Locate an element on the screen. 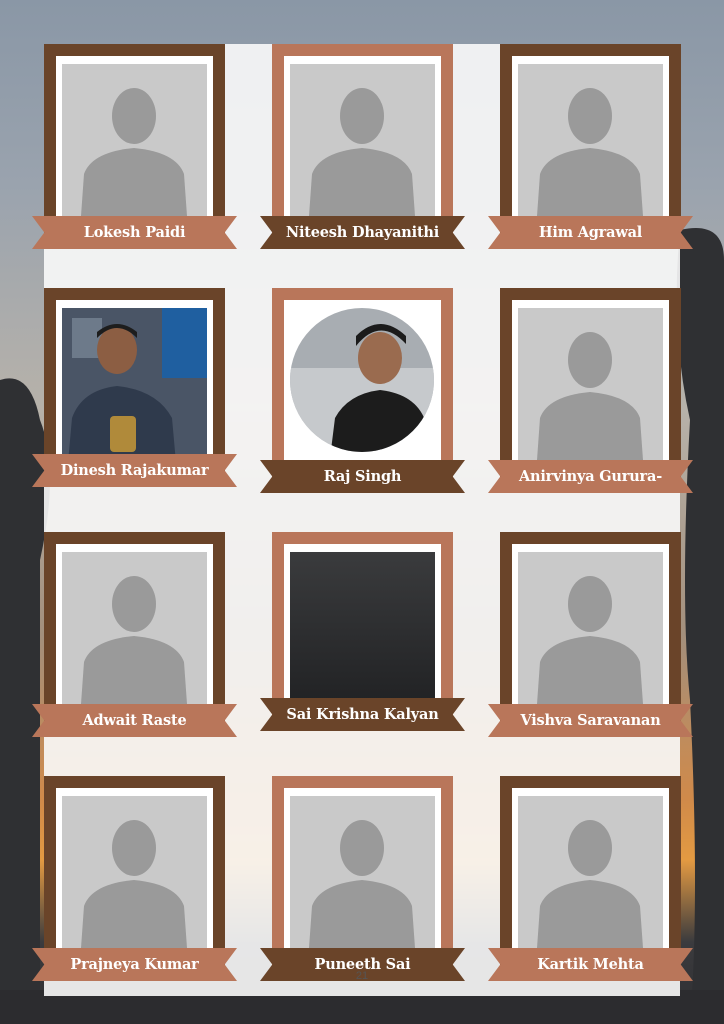 The image size is (724, 1024). name-ribbon: Lokesh Paidi is located at coordinates (134, 232).